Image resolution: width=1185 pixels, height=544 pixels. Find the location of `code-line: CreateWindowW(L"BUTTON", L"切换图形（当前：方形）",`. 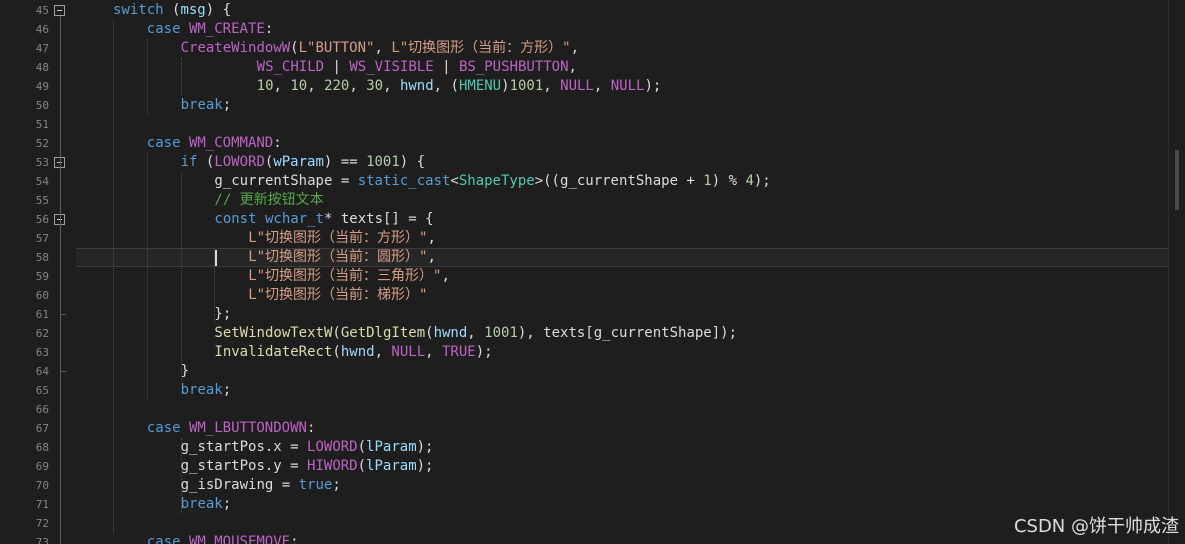

code-line: CreateWindowW(L"BUTTON", L"切换图形（当前：方形）", is located at coordinates (380, 48).